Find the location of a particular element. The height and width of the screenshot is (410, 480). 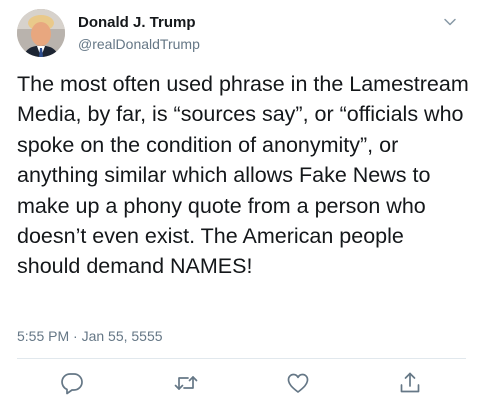

divider is located at coordinates (241, 358).